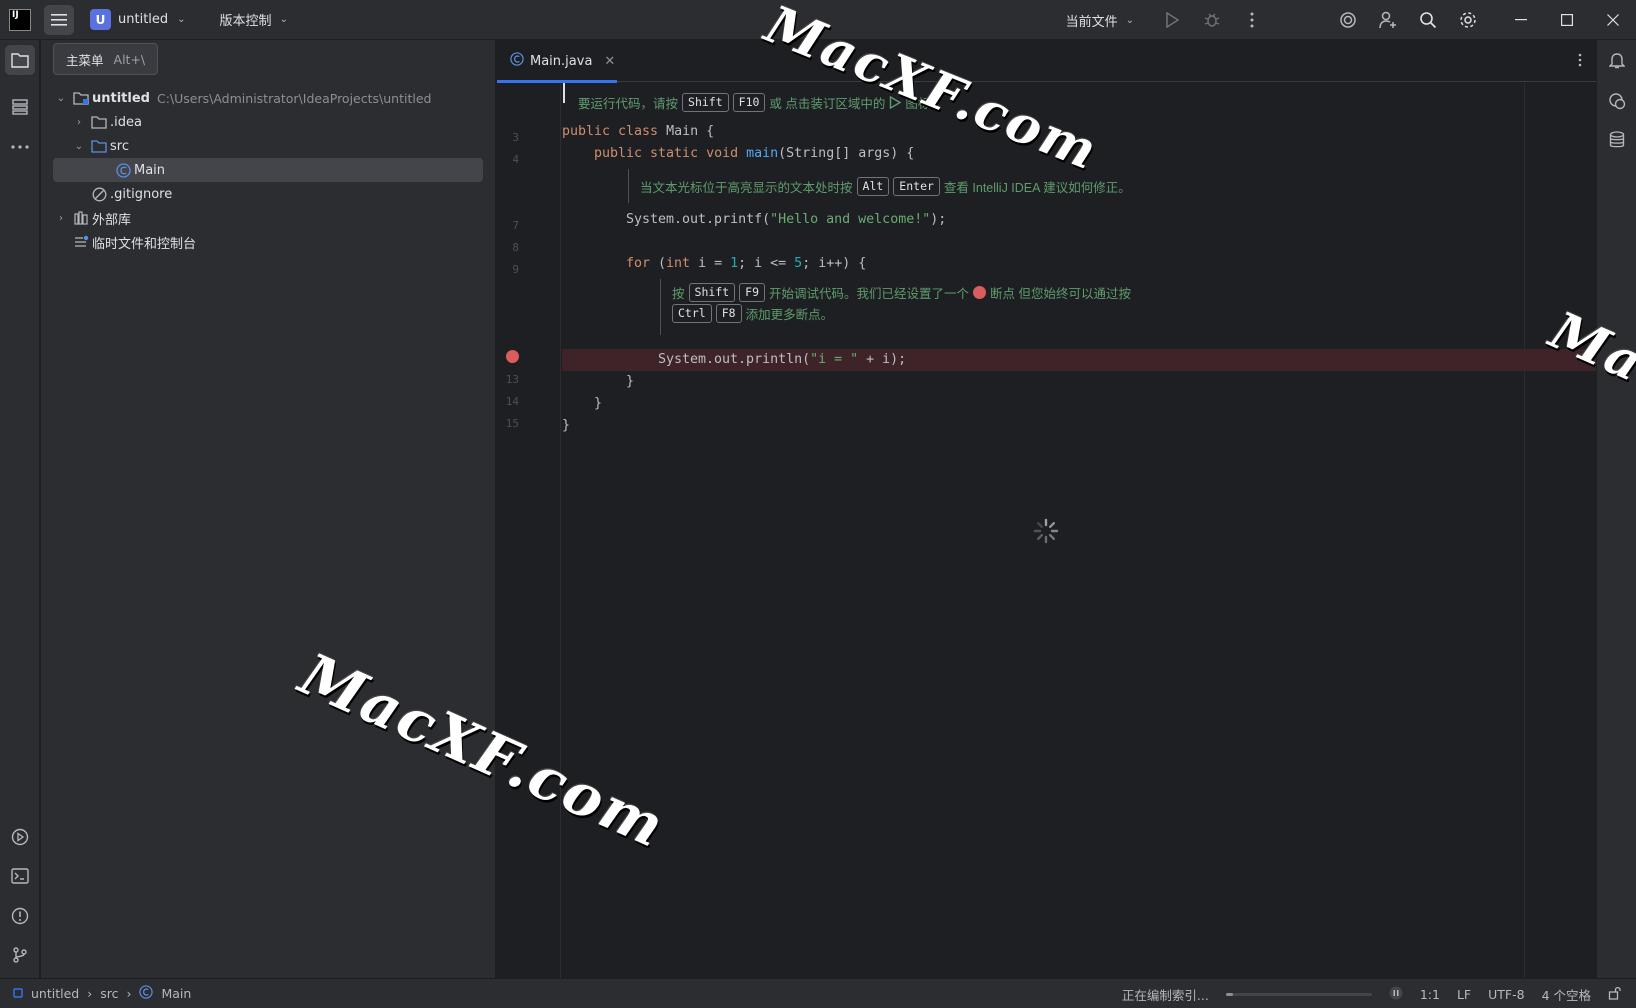 Image resolution: width=1636 pixels, height=1008 pixels. What do you see at coordinates (1396, 994) in the screenshot?
I see `pause-indexing-button` at bounding box center [1396, 994].